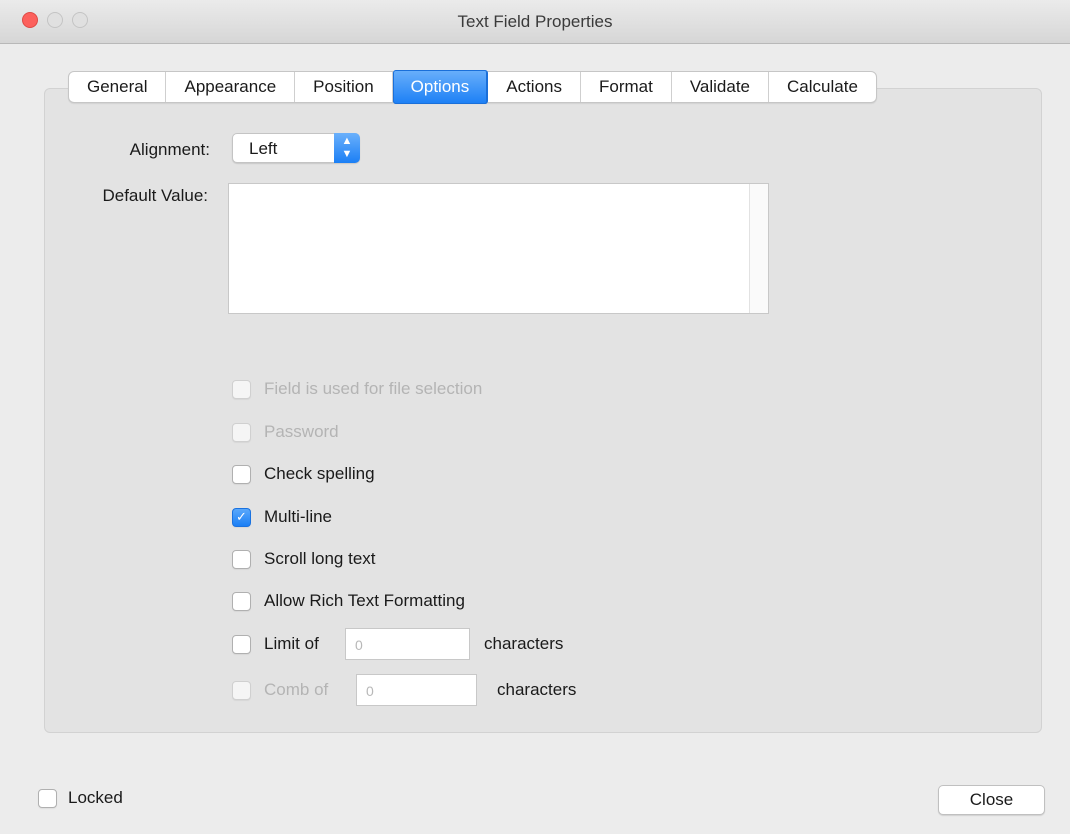 Image resolution: width=1070 pixels, height=834 pixels. I want to click on alignment-select: Left ▲ ▼, so click(296, 148).